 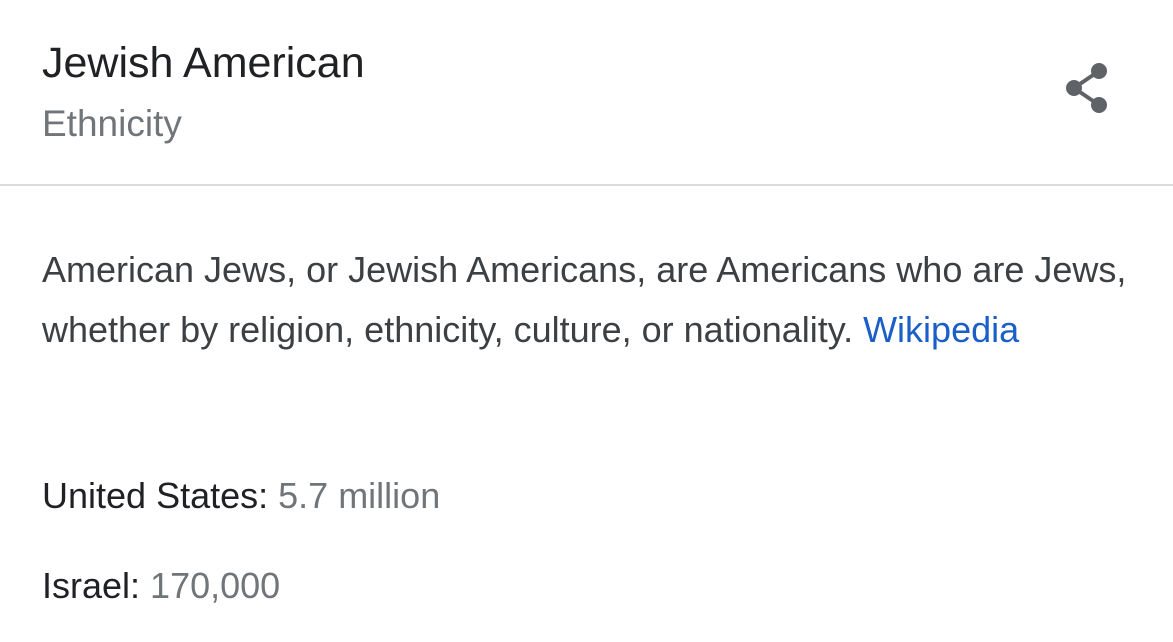 What do you see at coordinates (359, 495) in the screenshot?
I see `fact-value: 5.7 million` at bounding box center [359, 495].